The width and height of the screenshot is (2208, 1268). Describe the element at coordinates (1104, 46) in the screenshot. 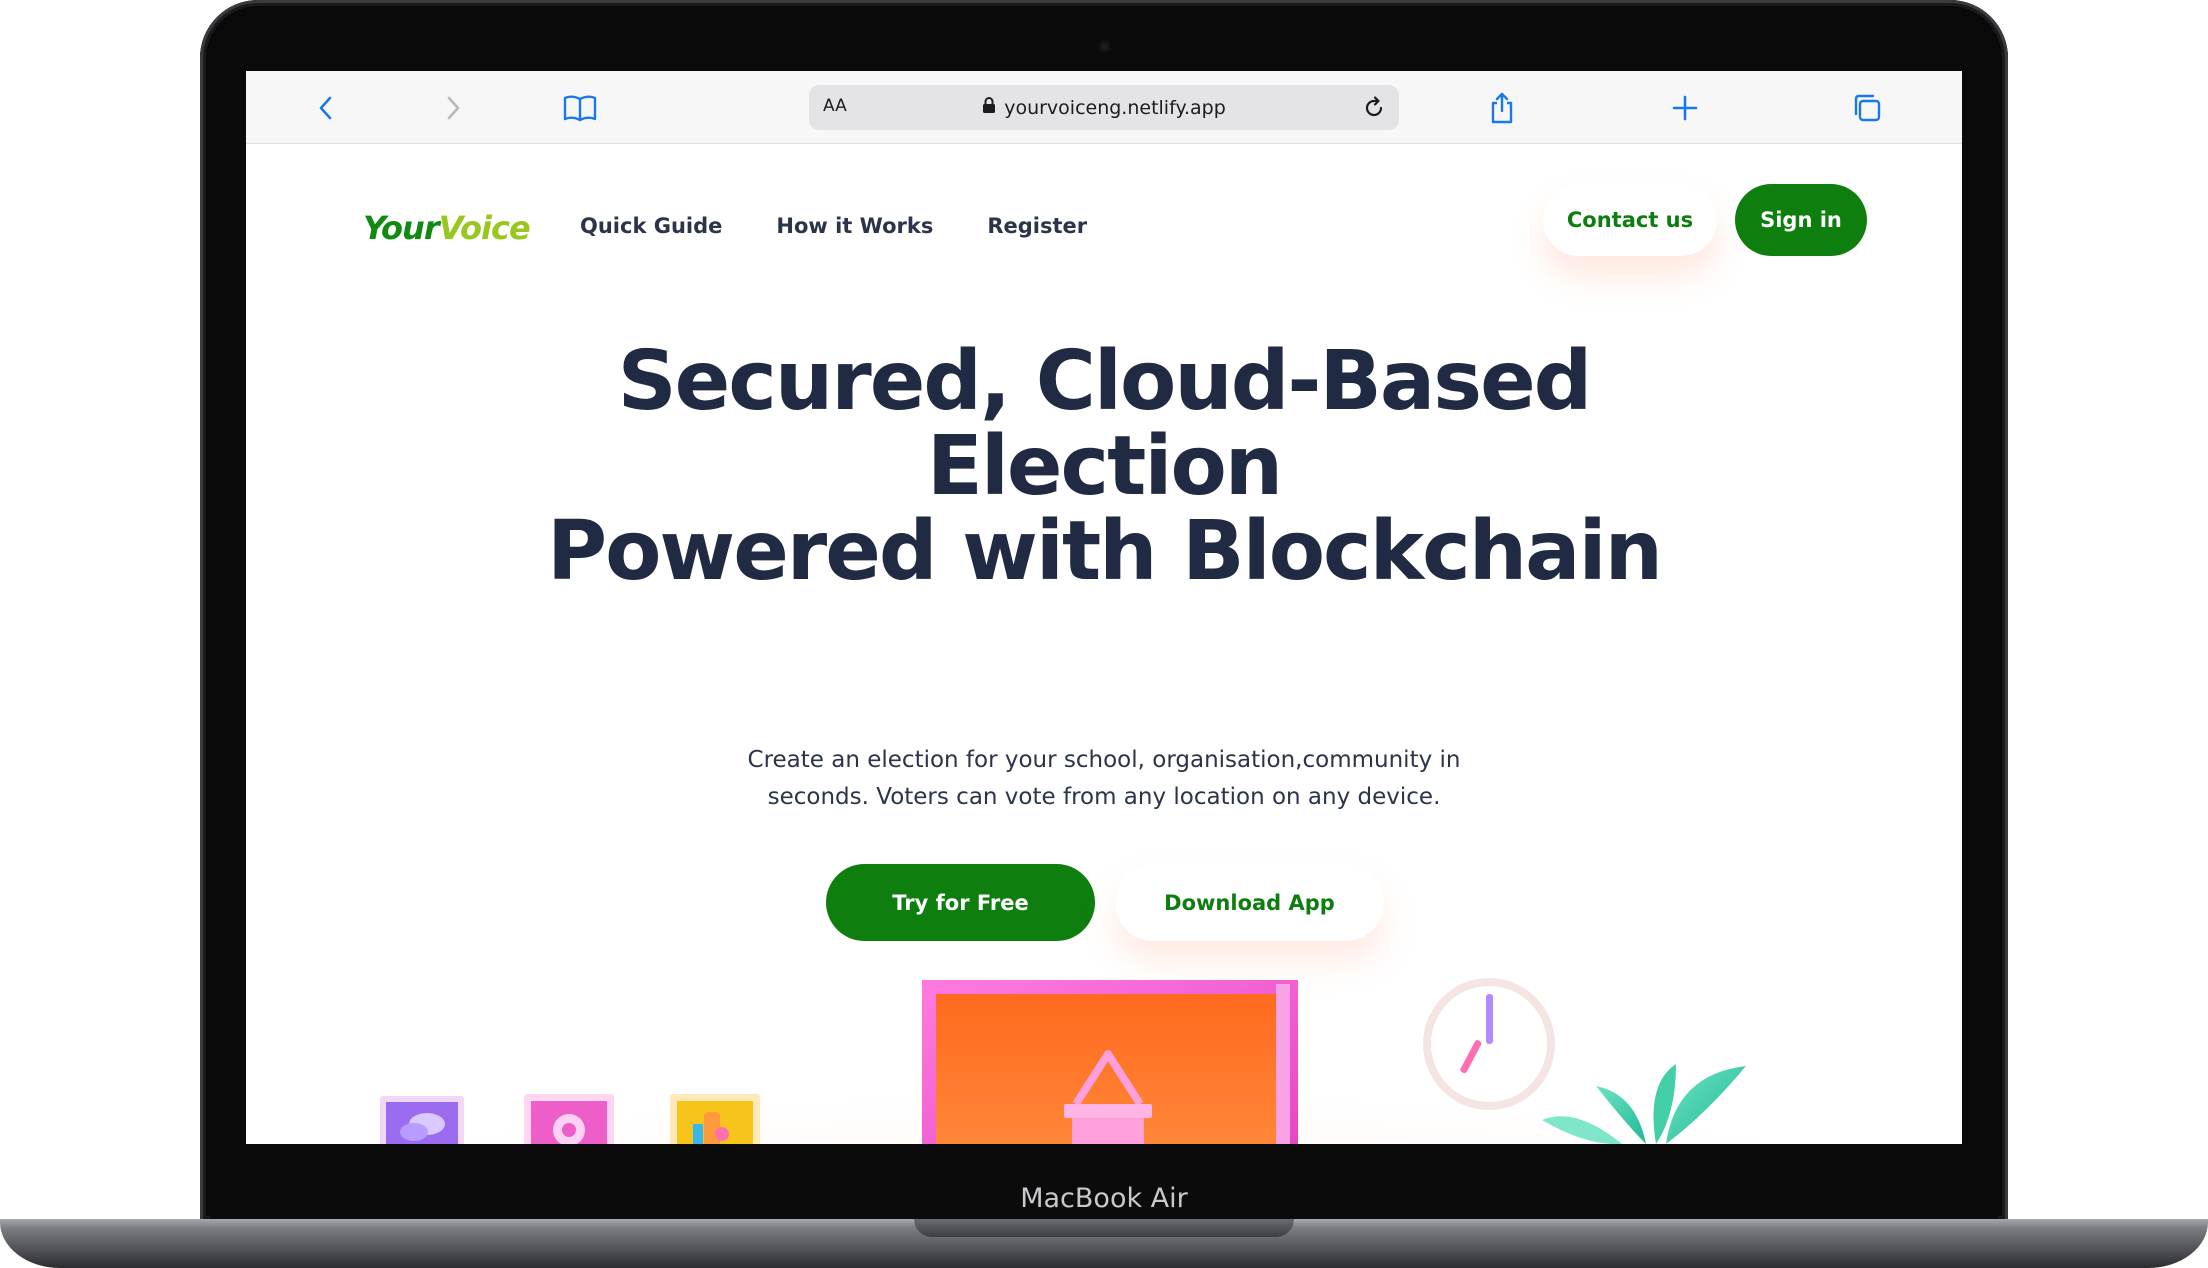

I see `webcam` at that location.